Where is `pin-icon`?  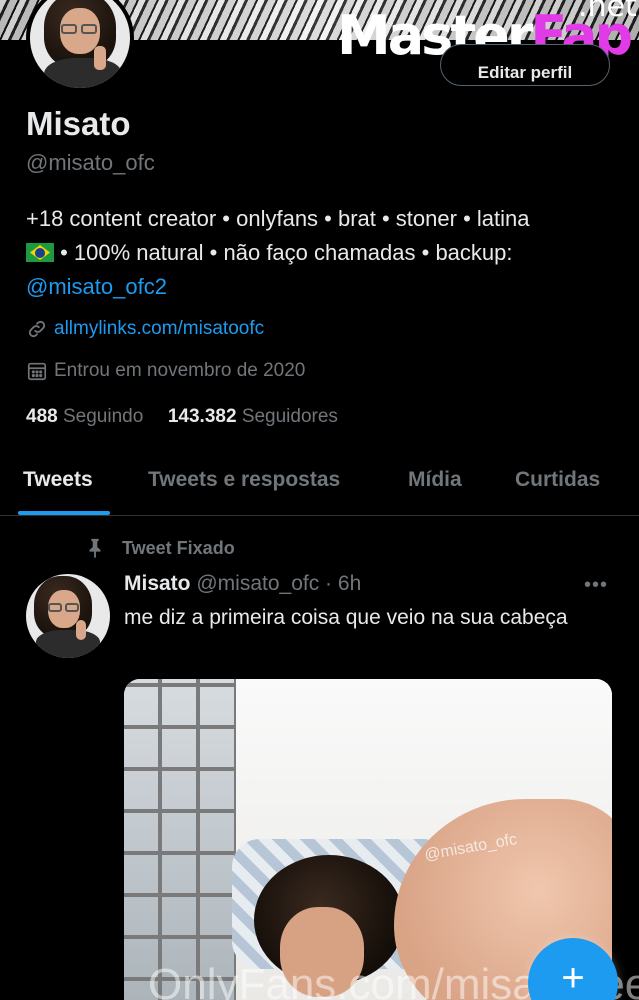 pin-icon is located at coordinates (95, 548).